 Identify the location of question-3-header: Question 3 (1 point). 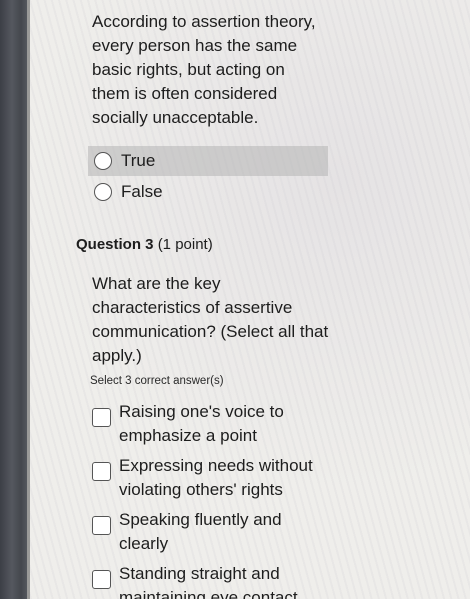
(144, 244).